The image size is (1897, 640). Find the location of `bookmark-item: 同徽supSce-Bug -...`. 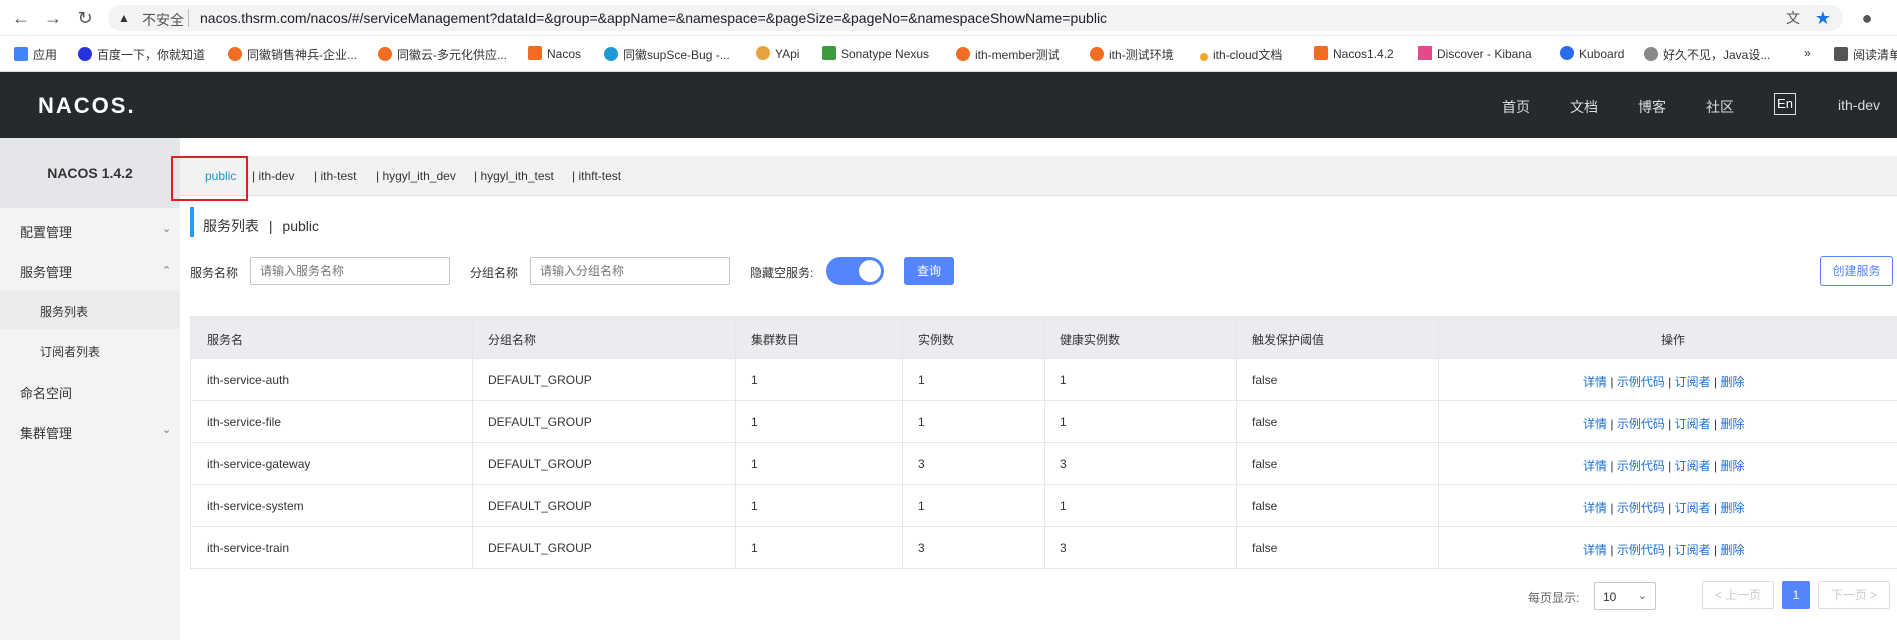

bookmark-item: 同徽supSce-Bug -... is located at coordinates (667, 54).